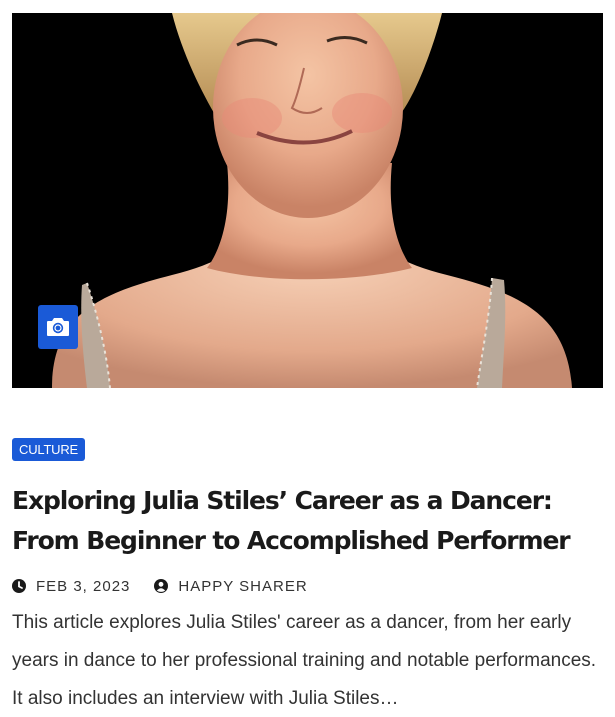 This screenshot has width=615, height=717. I want to click on author-link: HAPPY SHARER, so click(242, 586).